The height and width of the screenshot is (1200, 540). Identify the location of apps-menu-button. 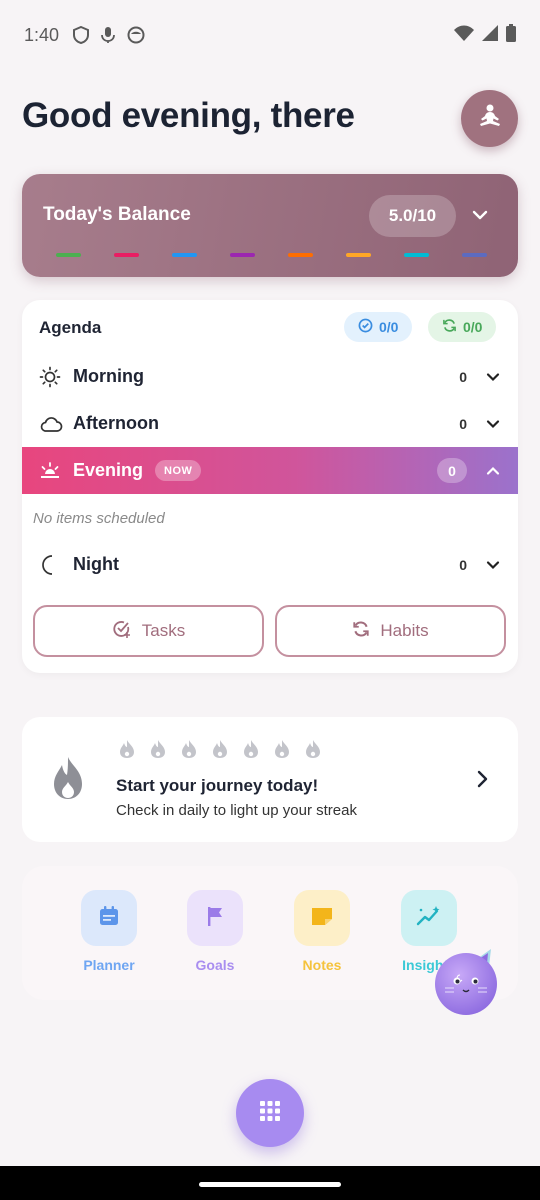
(270, 1113).